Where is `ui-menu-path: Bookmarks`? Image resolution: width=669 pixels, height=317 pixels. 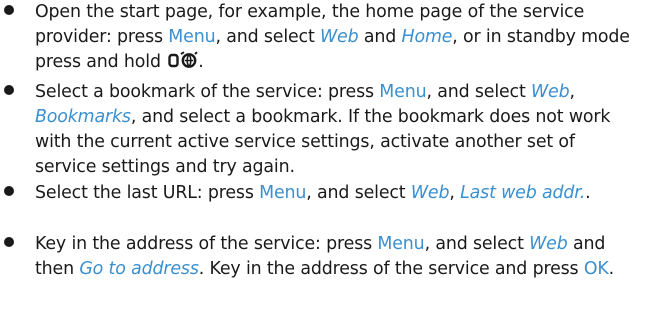 ui-menu-path: Bookmarks is located at coordinates (83, 117).